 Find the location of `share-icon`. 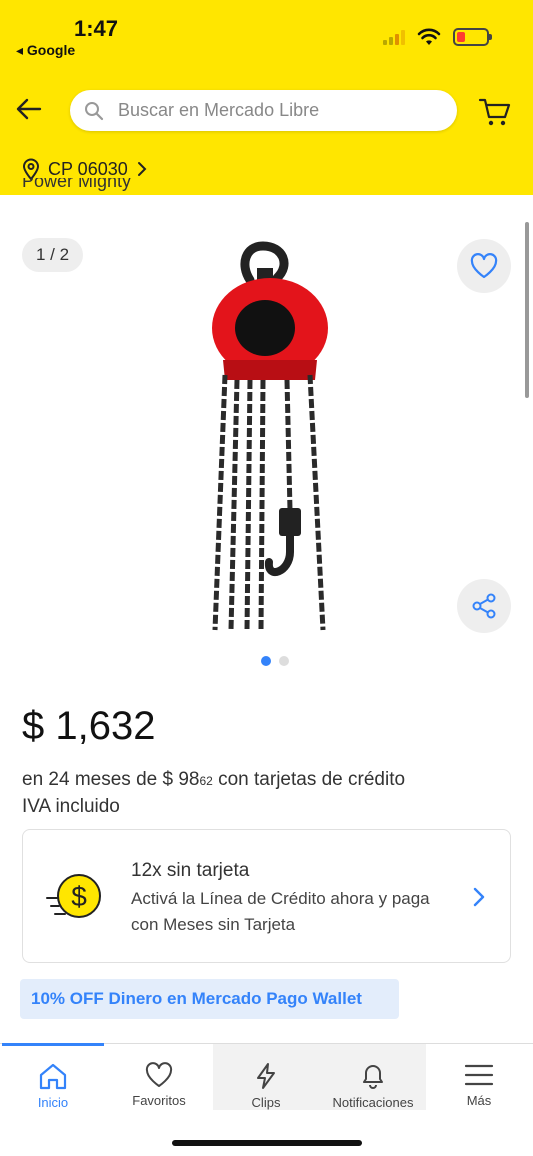

share-icon is located at coordinates (484, 606).